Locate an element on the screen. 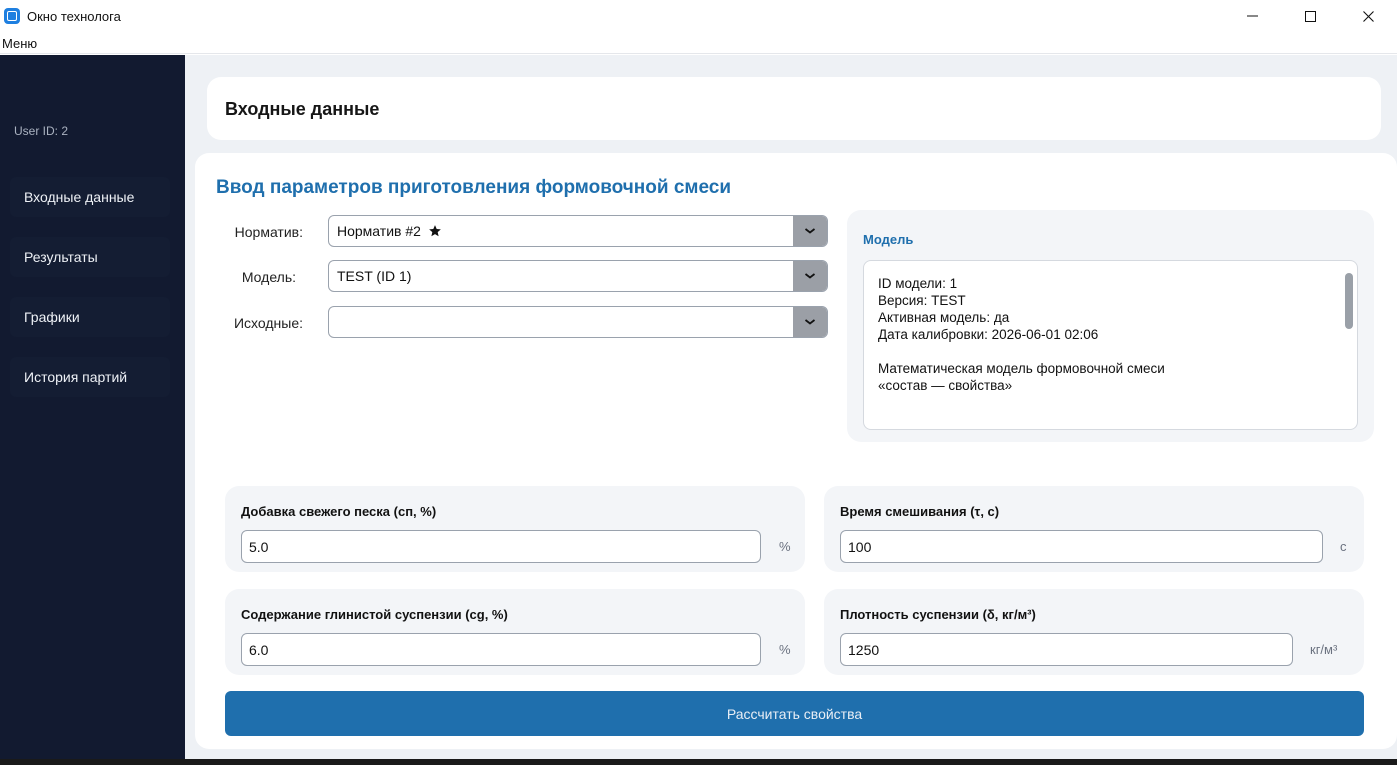 The image size is (1397, 765). title-bar: Окно технолога is located at coordinates (698, 16).